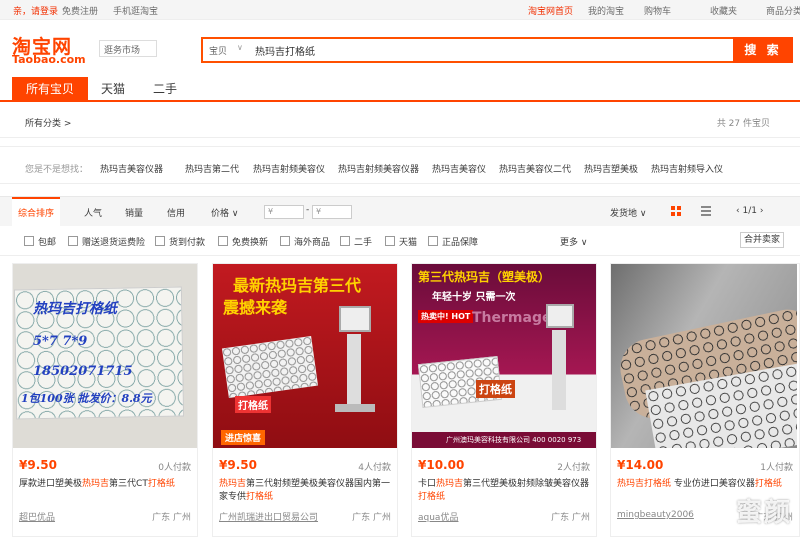 Image resolution: width=800 pixels, height=537 pixels. I want to click on sort-price-label: 价格, so click(220, 214).